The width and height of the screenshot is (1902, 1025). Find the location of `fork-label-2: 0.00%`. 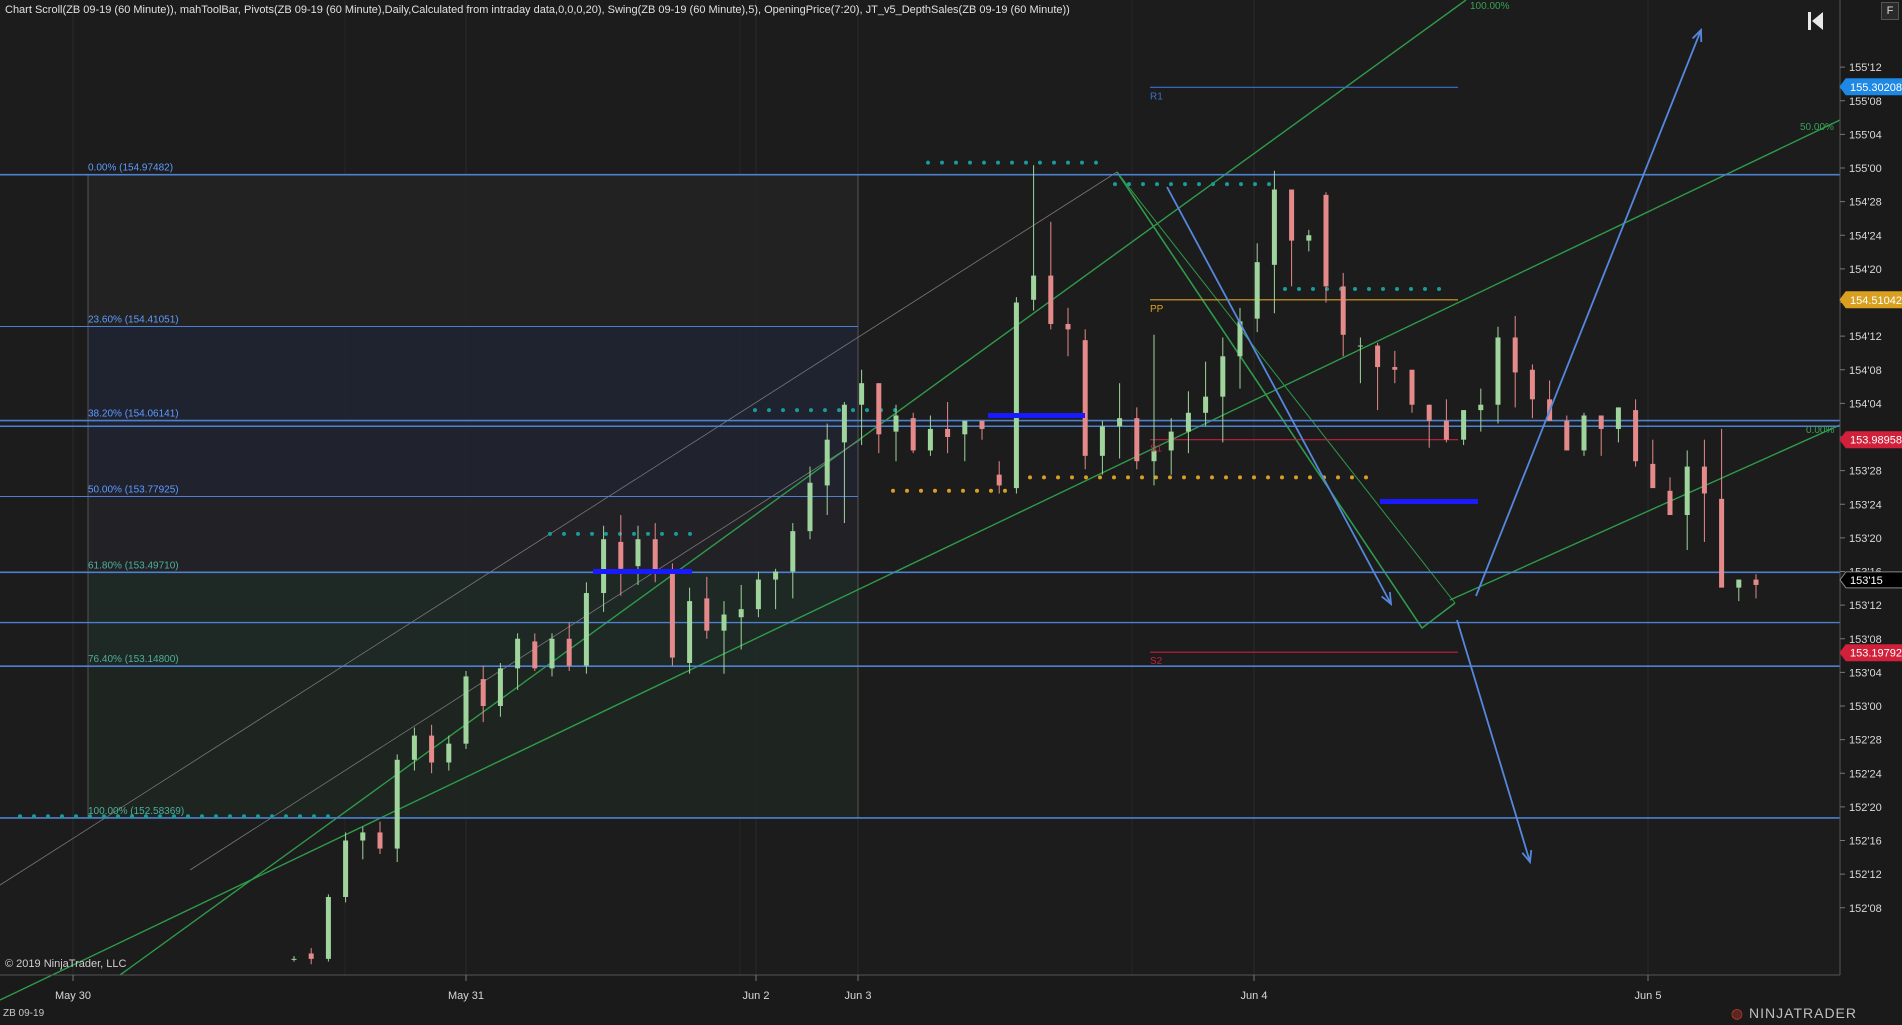

fork-label-2: 0.00% is located at coordinates (1820, 430).